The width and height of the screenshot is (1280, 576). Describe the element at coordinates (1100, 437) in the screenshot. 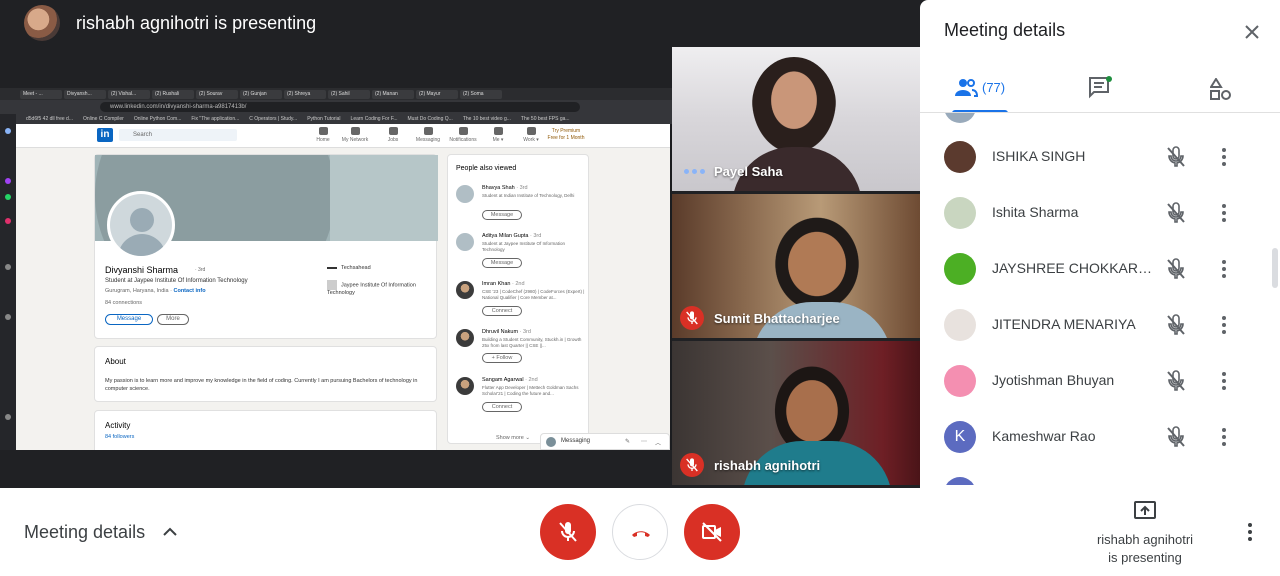

I see `participant-row: K Kameshwar Rao` at that location.